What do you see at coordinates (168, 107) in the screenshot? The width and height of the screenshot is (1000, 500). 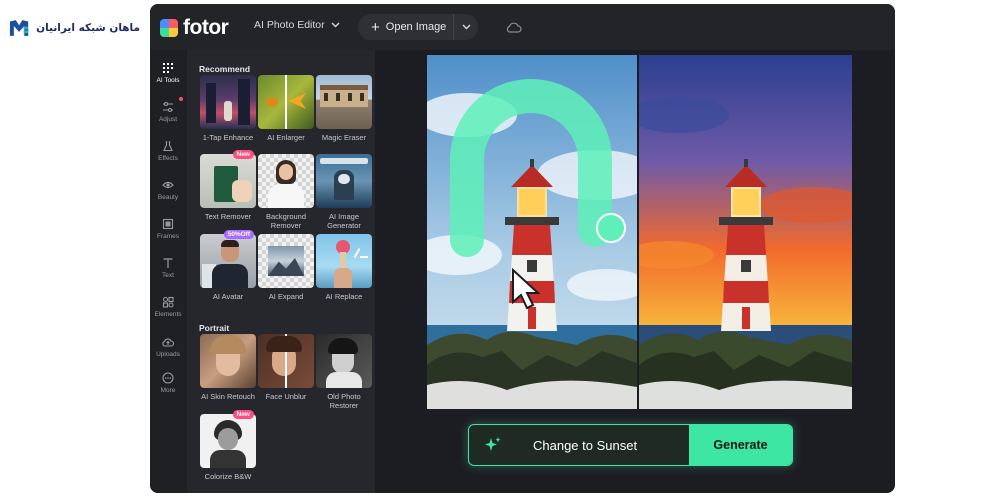 I see `sliders-icon` at bounding box center [168, 107].